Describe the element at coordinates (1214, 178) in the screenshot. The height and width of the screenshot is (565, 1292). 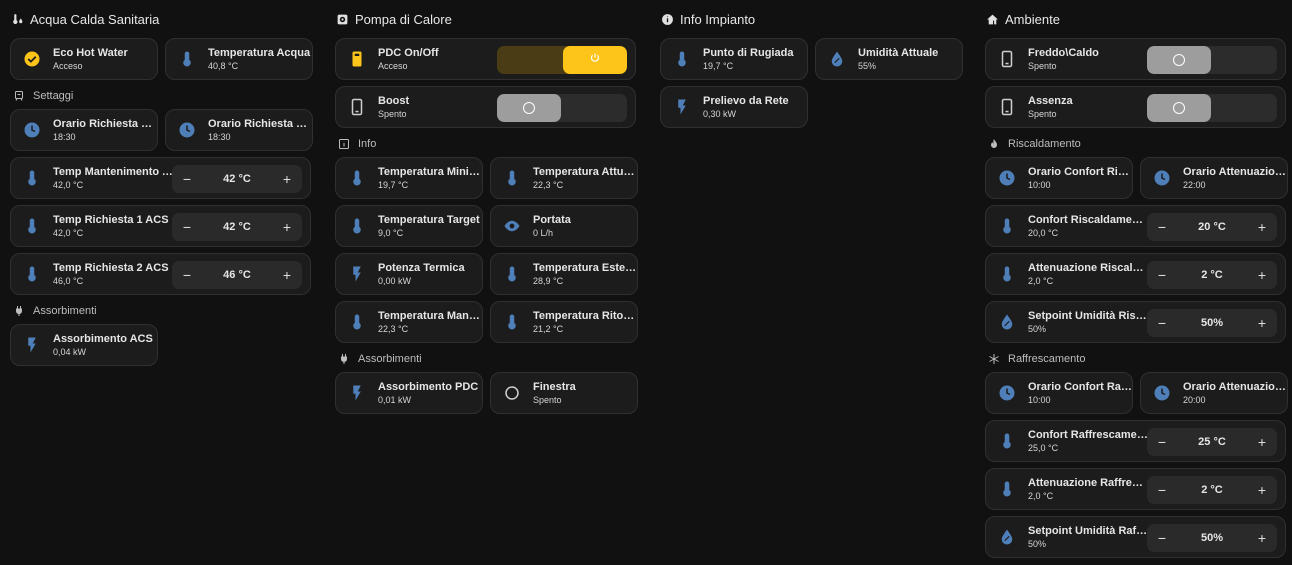
I see `orario-attenuazione-riscaldamento-card: Orario Attenuazione 22:00` at that location.